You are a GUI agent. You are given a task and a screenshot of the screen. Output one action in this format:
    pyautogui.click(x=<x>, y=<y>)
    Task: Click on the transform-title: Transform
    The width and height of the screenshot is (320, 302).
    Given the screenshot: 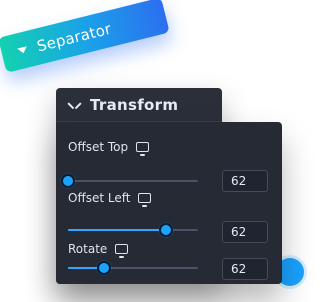 What is the action you would take?
    pyautogui.click(x=134, y=104)
    